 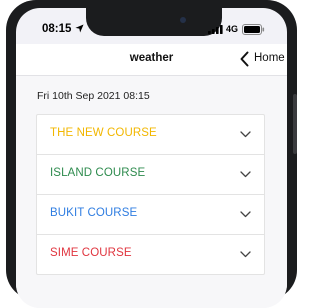 What do you see at coordinates (154, 22) in the screenshot?
I see `phone-notch` at bounding box center [154, 22].